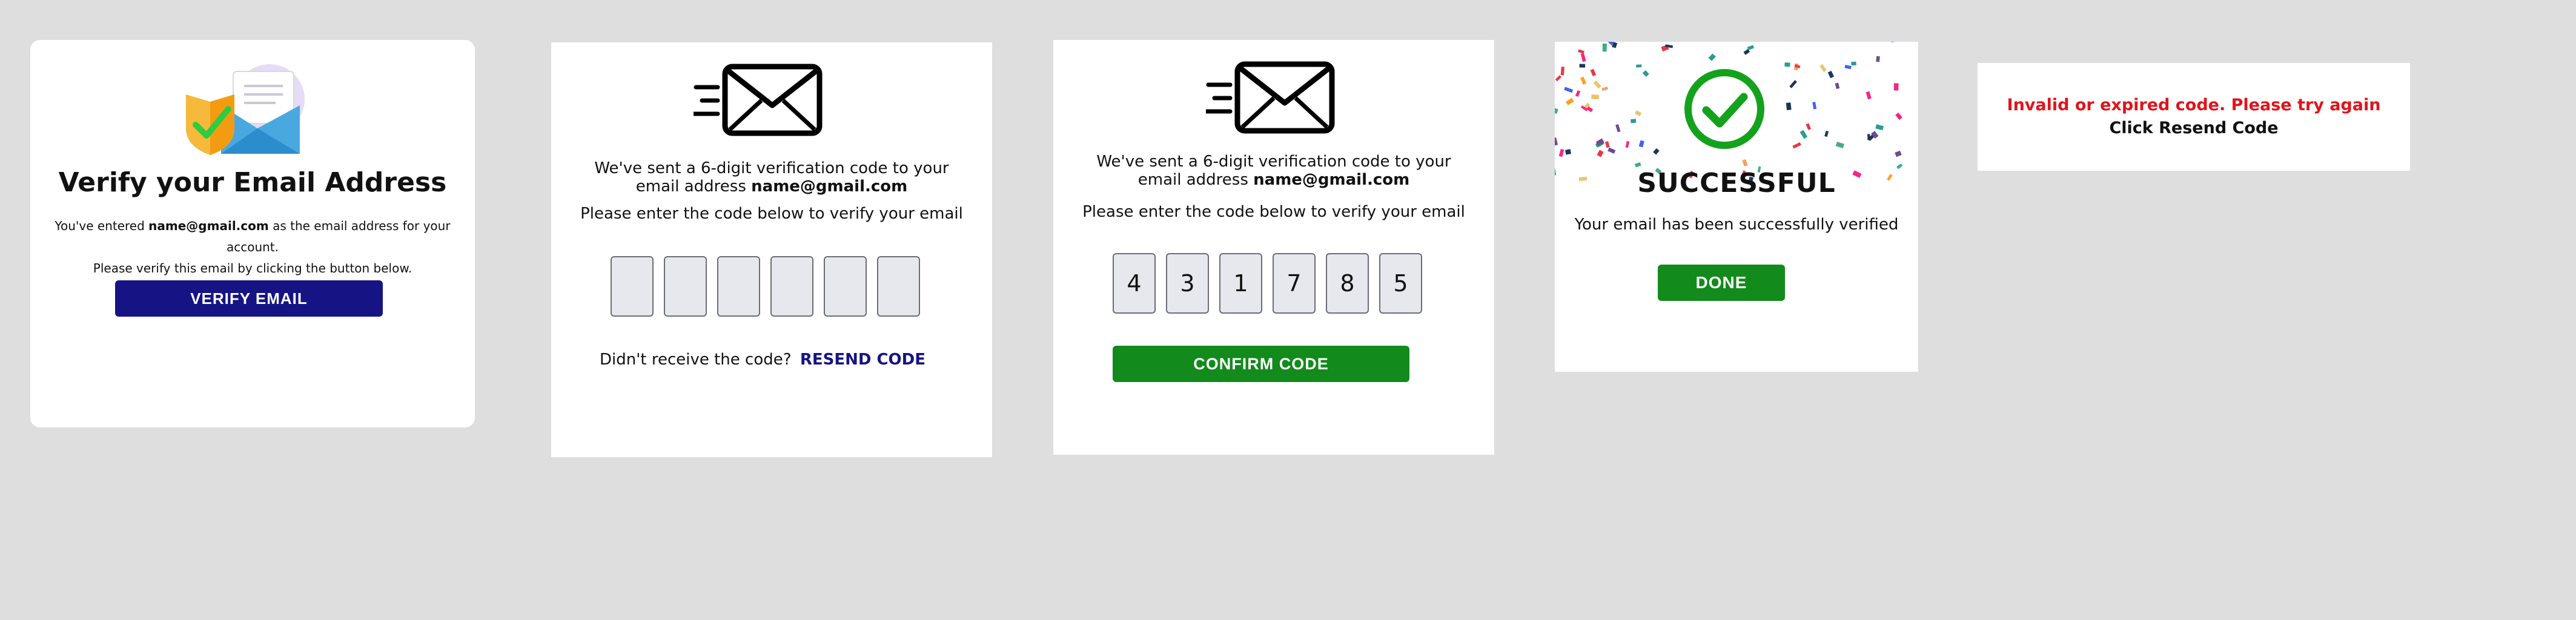 The image size is (2576, 620). Describe the element at coordinates (1240, 283) in the screenshot. I see `code-digit-input: 1` at that location.